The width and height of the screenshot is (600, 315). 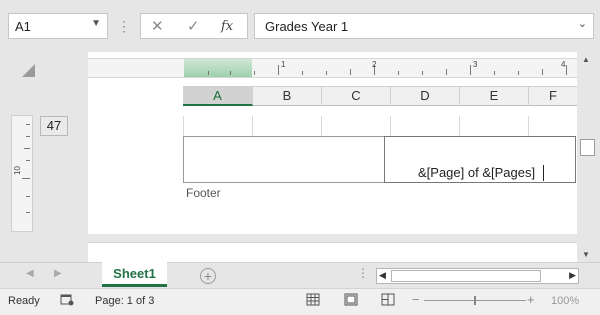 I want to click on name-box: A1 ▼, so click(x=58, y=26).